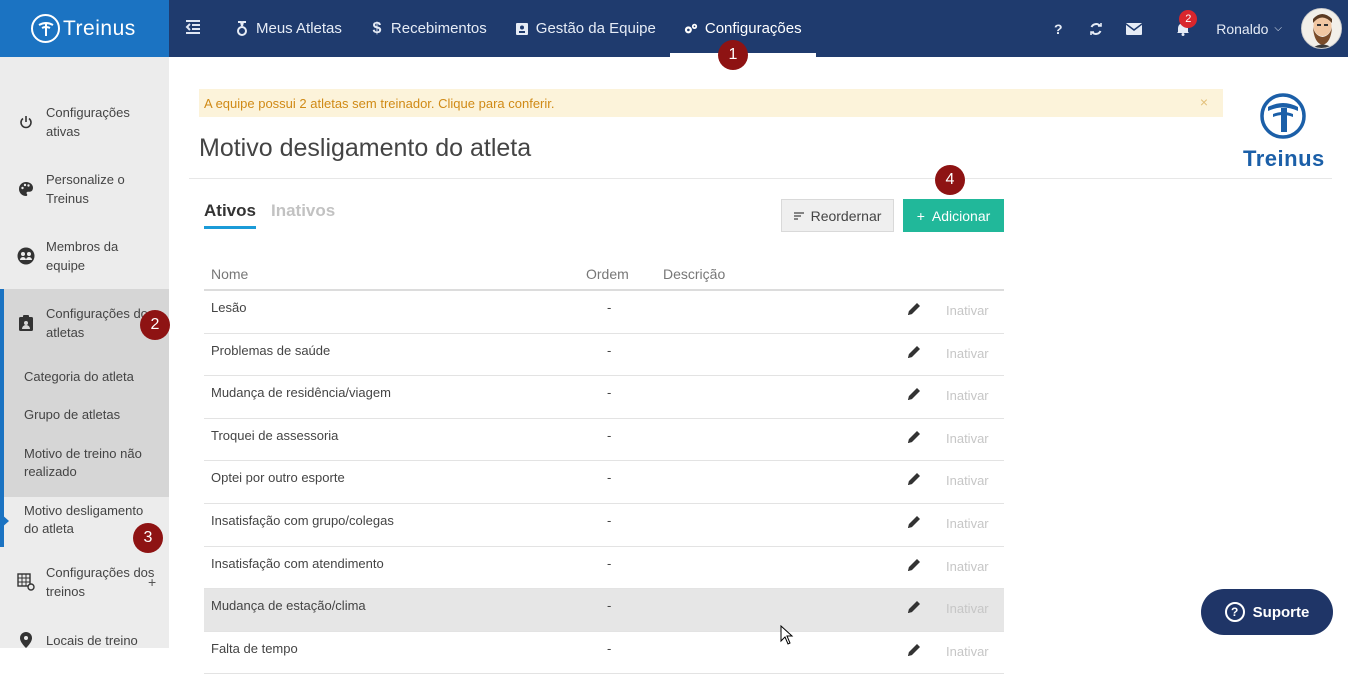 The width and height of the screenshot is (1348, 674). I want to click on sidebar-subitem-grupo: Grupo de atletas, so click(91, 415).